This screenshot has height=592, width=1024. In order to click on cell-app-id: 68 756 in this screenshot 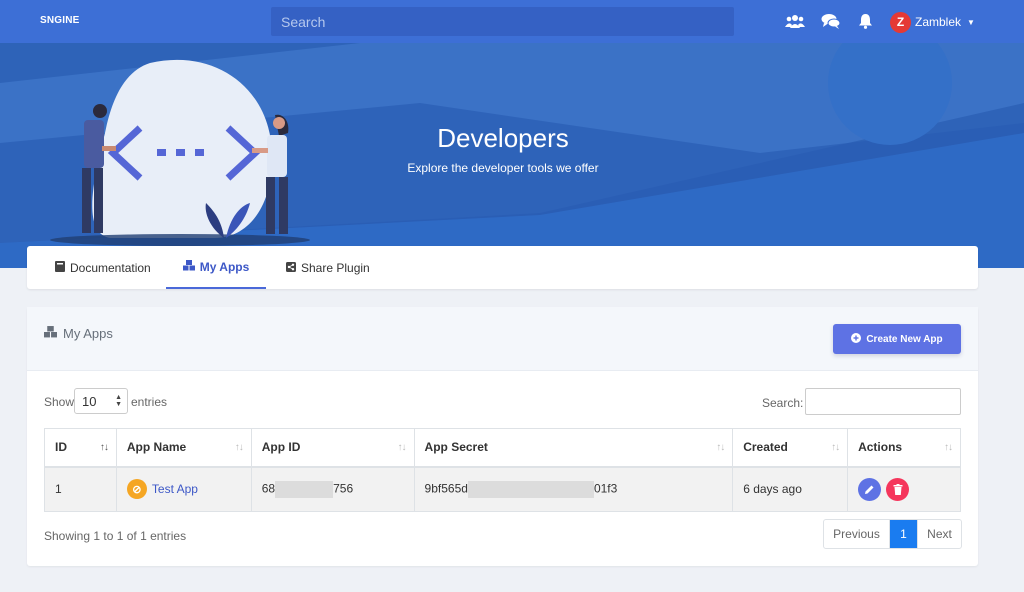, I will do `click(332, 489)`.